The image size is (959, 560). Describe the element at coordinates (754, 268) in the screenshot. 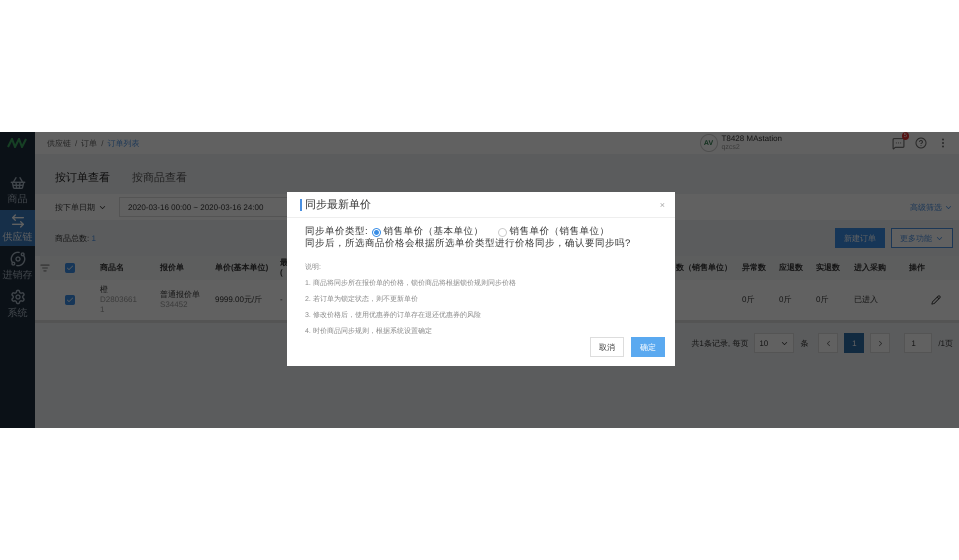

I see `column-header: 异常数` at that location.